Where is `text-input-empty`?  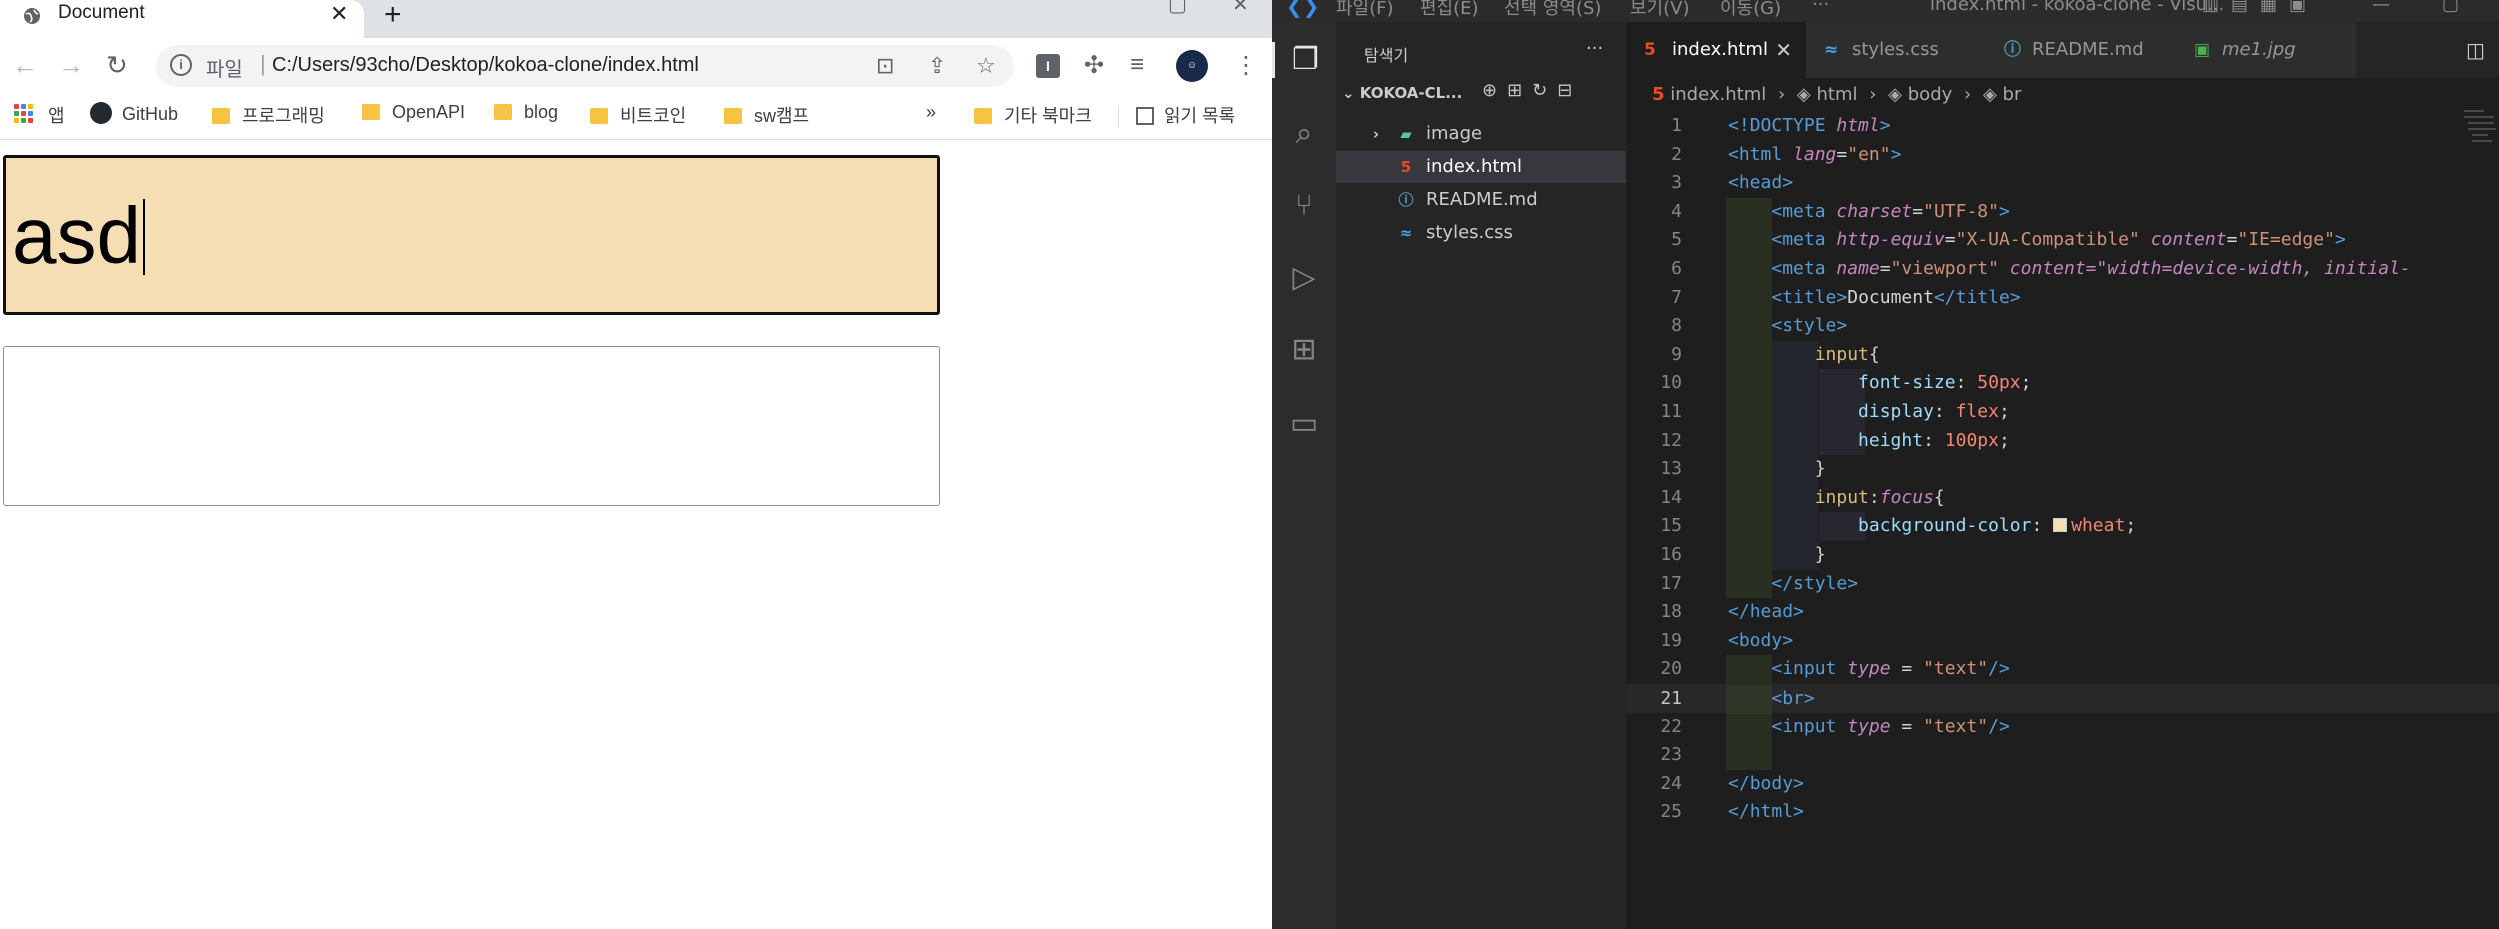
text-input-empty is located at coordinates (471, 426).